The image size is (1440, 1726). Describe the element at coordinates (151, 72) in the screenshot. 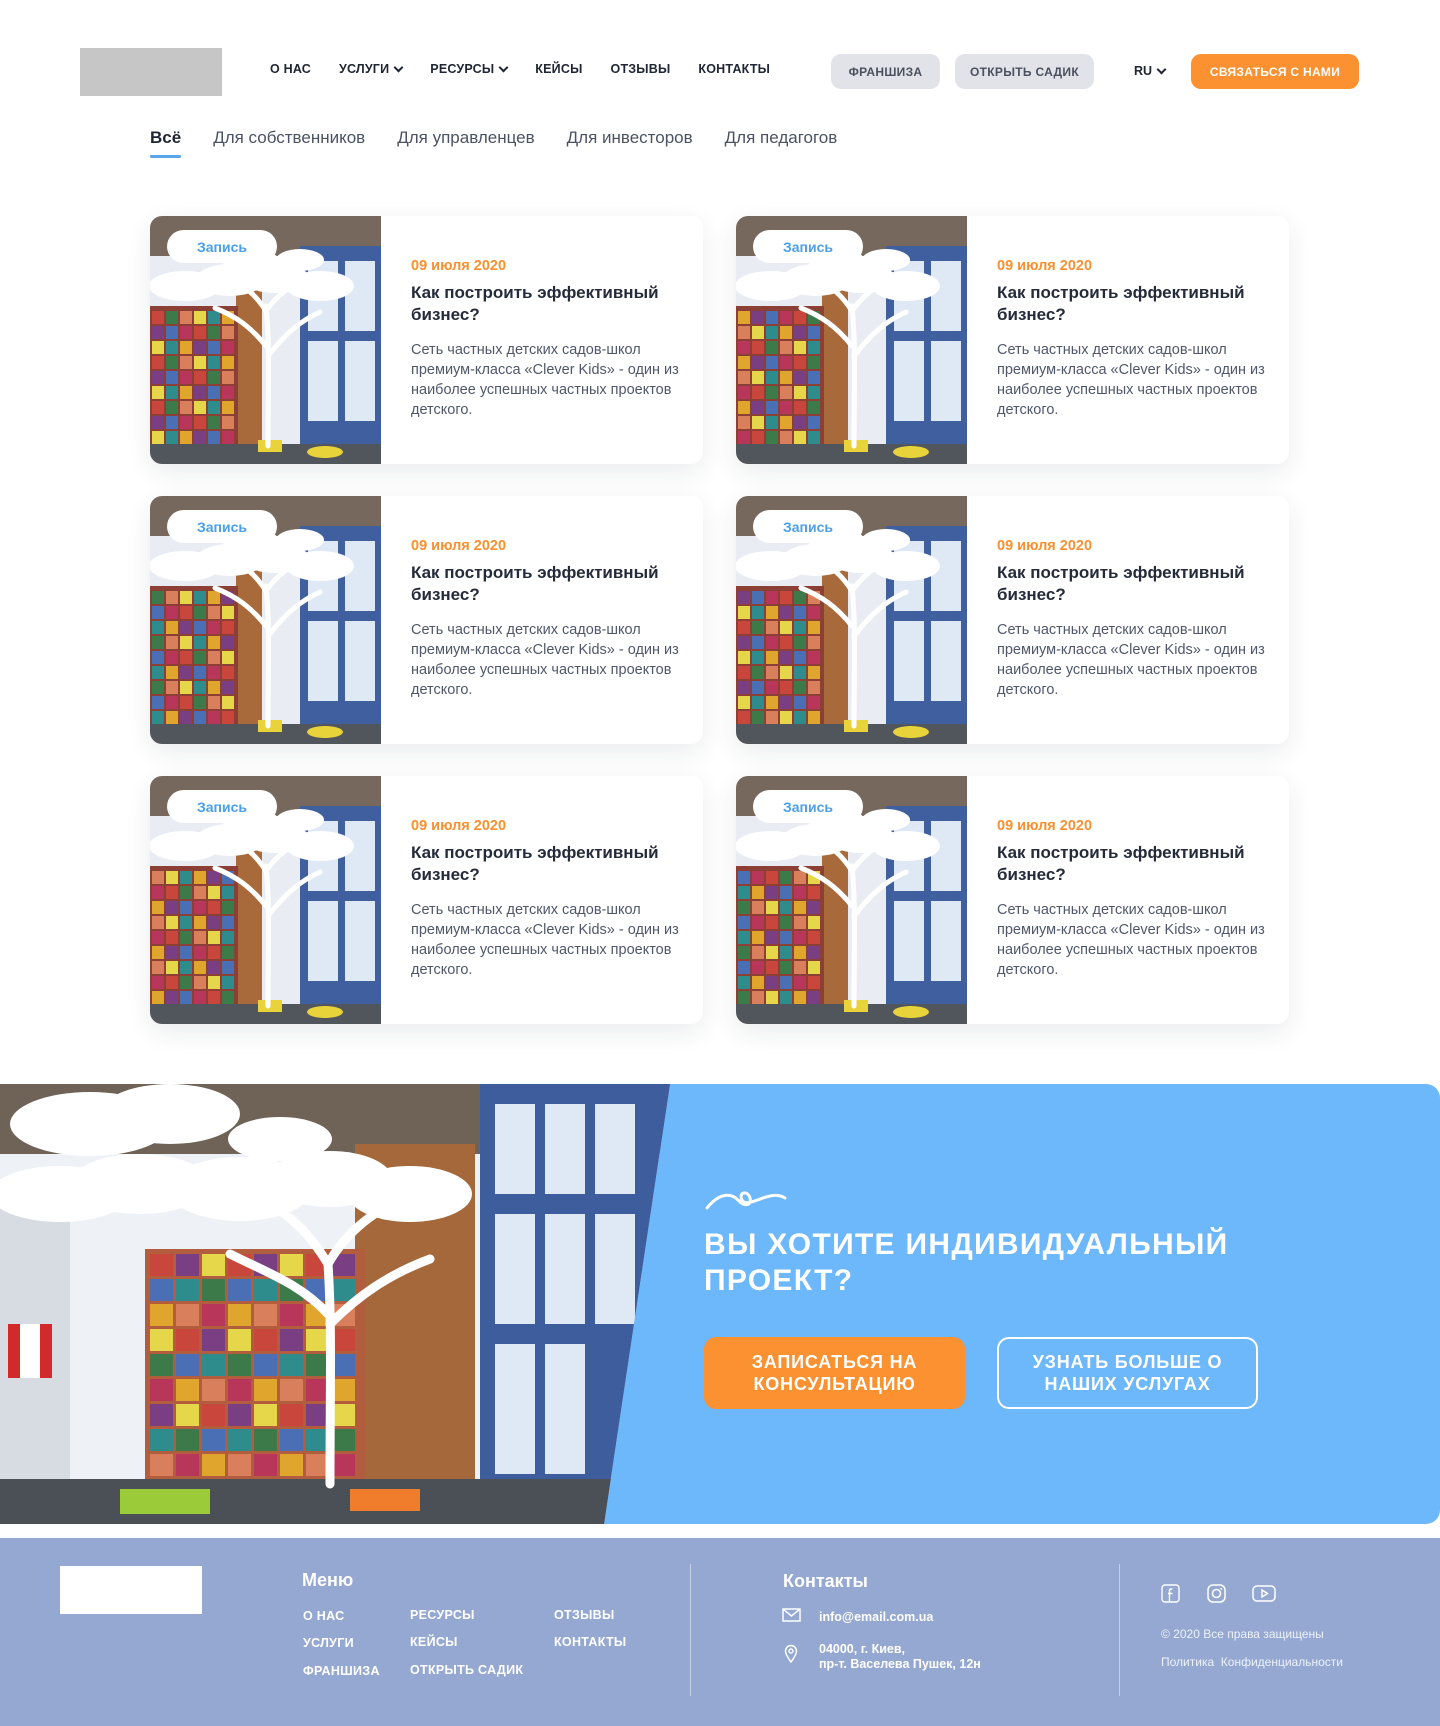

I see `logo` at that location.